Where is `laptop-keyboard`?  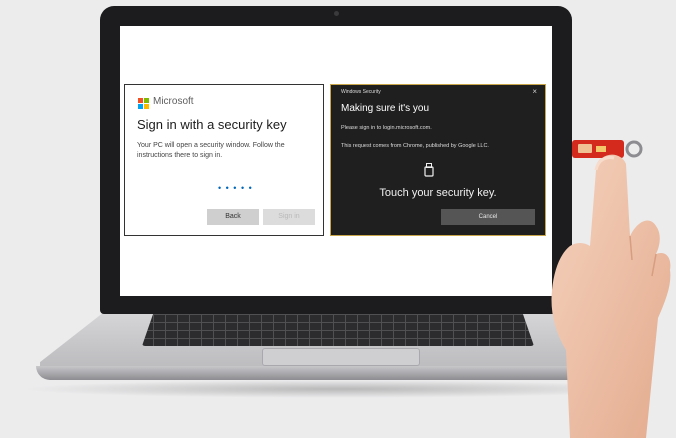 laptop-keyboard is located at coordinates (338, 329).